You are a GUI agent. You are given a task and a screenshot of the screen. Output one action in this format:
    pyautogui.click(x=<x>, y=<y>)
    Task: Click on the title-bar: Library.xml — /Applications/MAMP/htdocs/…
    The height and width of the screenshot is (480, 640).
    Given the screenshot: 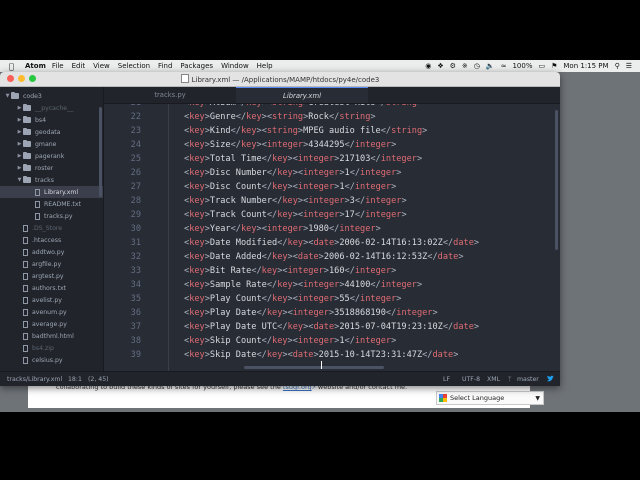 What is the action you would take?
    pyautogui.click(x=280, y=79)
    